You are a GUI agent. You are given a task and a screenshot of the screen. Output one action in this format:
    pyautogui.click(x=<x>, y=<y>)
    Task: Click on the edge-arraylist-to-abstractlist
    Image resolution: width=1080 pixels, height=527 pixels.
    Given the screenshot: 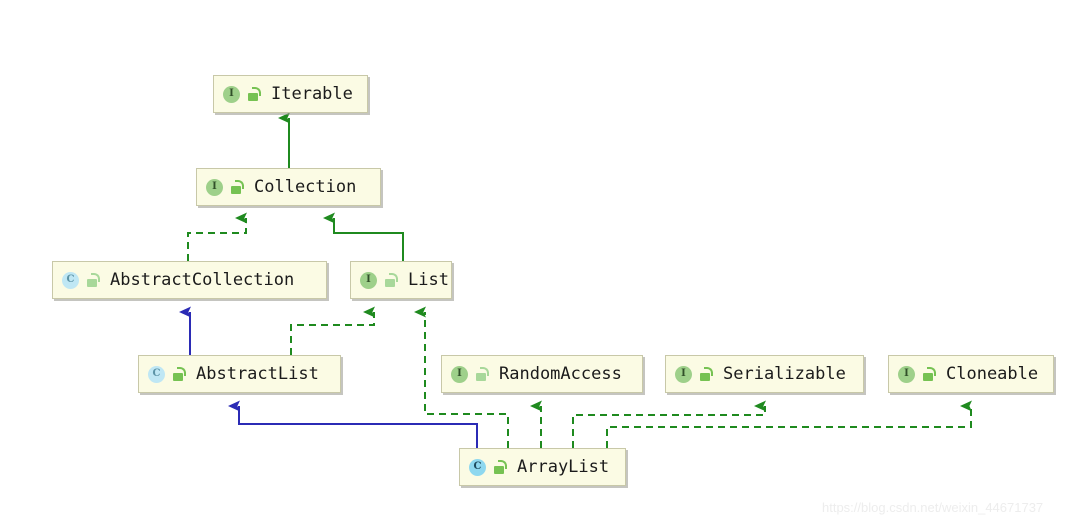 What is the action you would take?
    pyautogui.click(x=353, y=424)
    